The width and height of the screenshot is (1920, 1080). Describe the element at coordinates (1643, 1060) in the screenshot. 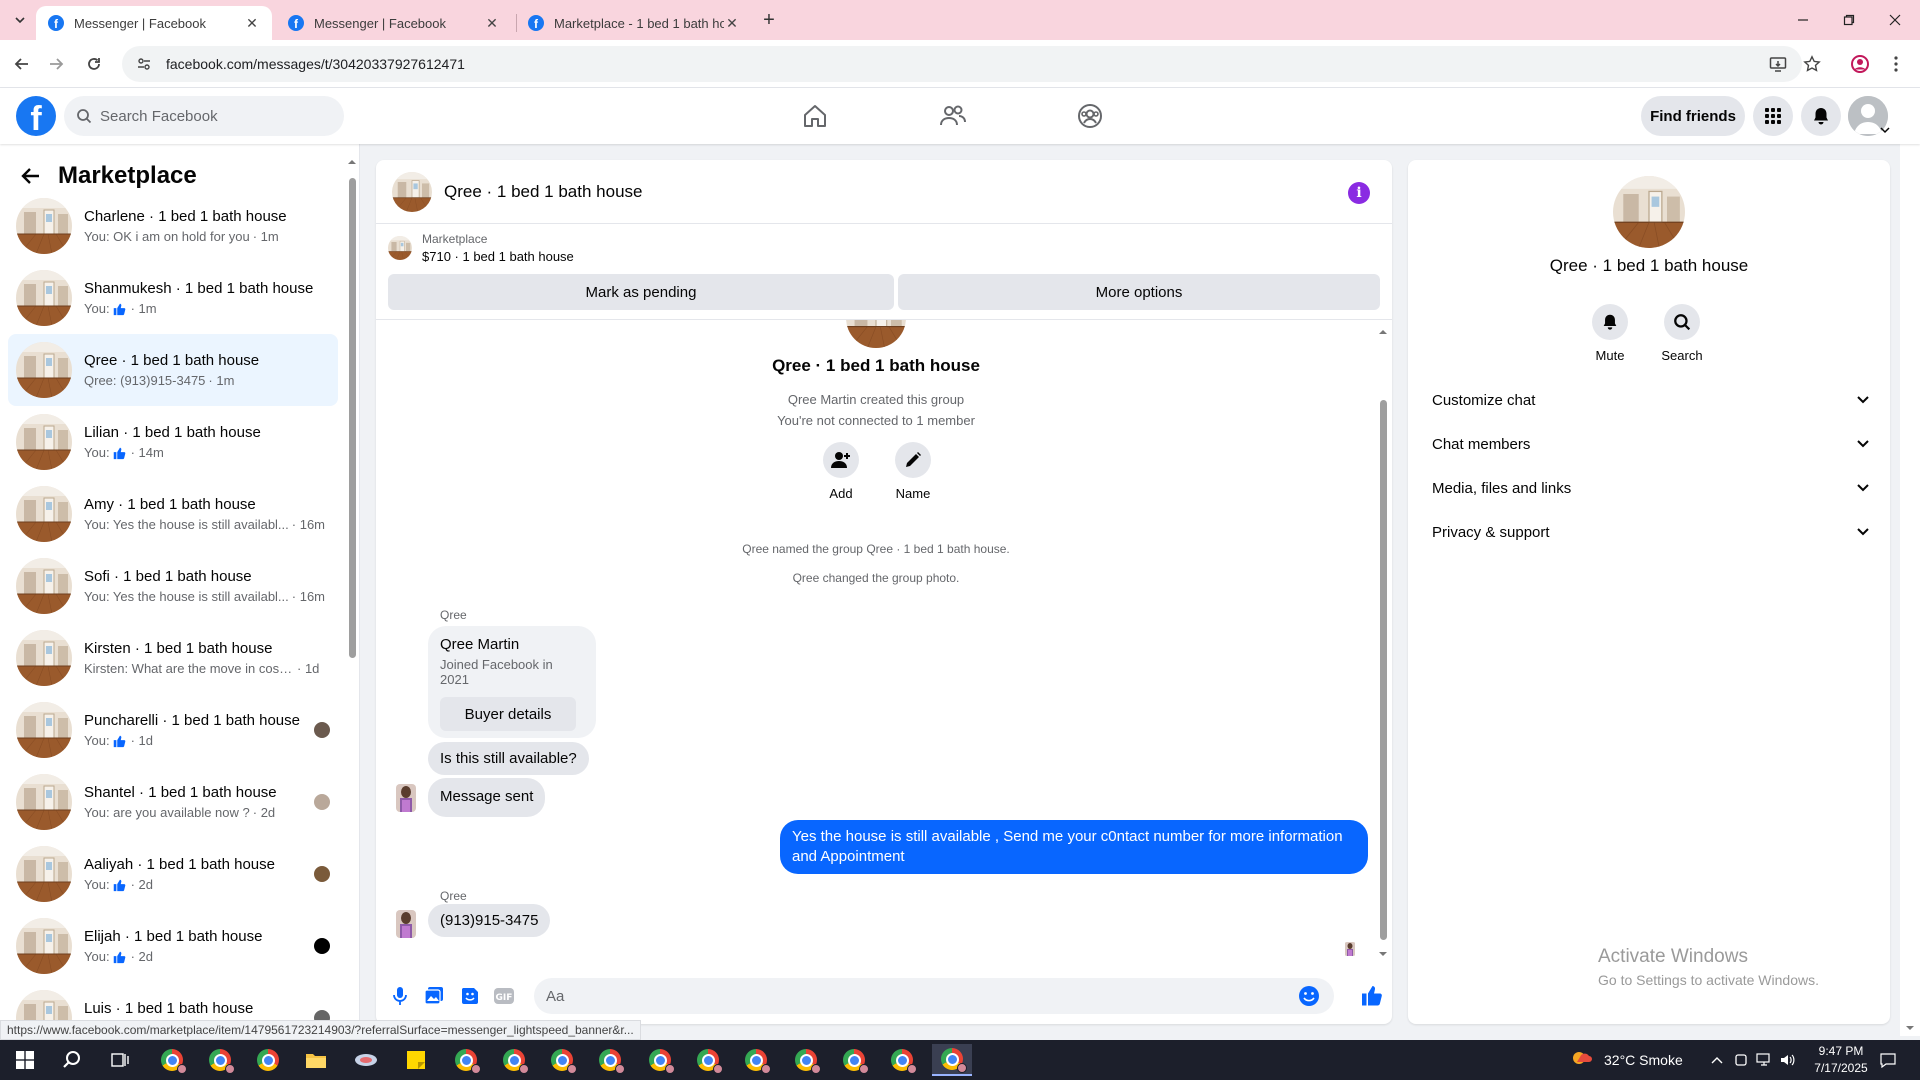

I see `weather-text: 32°C Smoke` at that location.